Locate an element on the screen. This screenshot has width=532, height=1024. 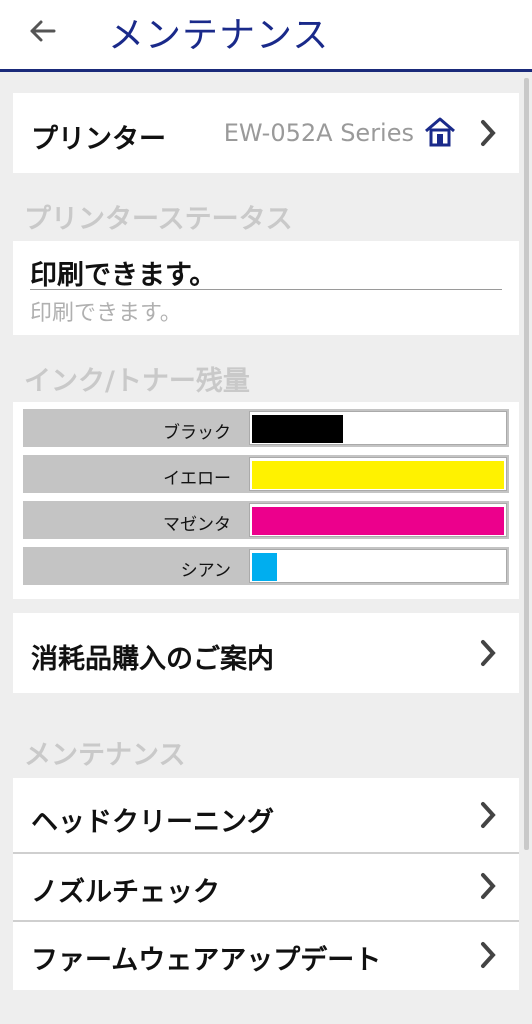
back-arrow-icon is located at coordinates (42, 31).